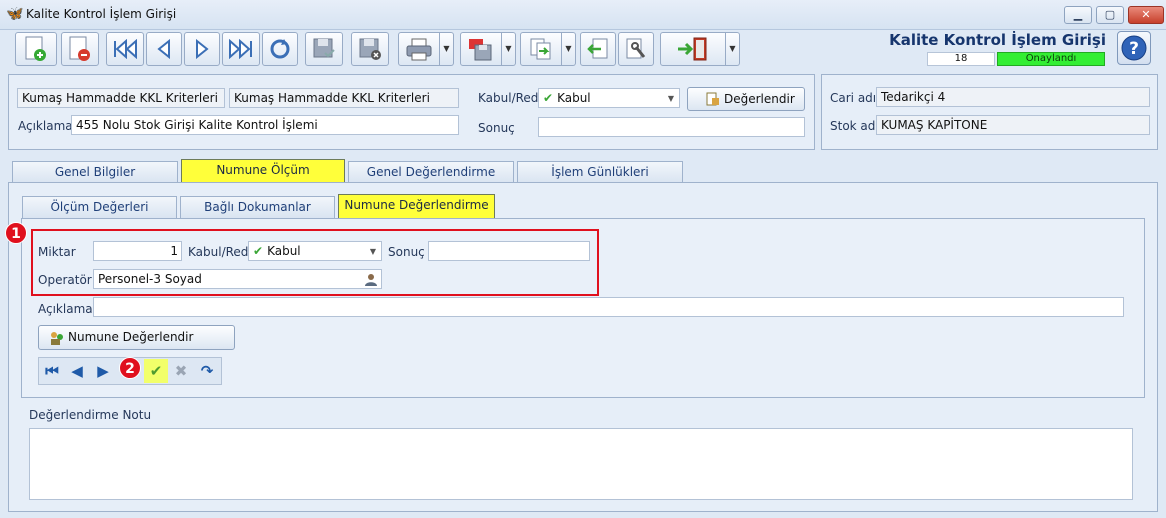 The image size is (1166, 518). Describe the element at coordinates (569, 49) in the screenshot. I see `copy-dropdown-button: ▼` at that location.